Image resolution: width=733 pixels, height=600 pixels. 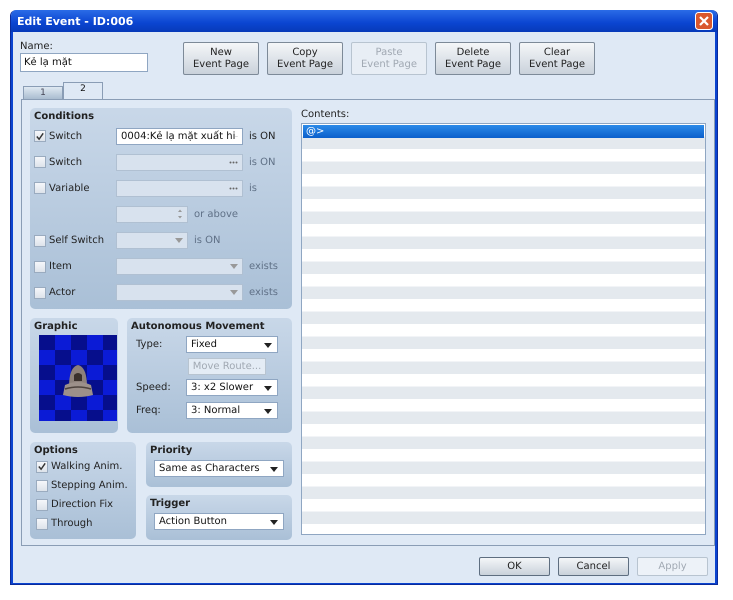 I want to click on group-title: Graphic, so click(x=56, y=327).